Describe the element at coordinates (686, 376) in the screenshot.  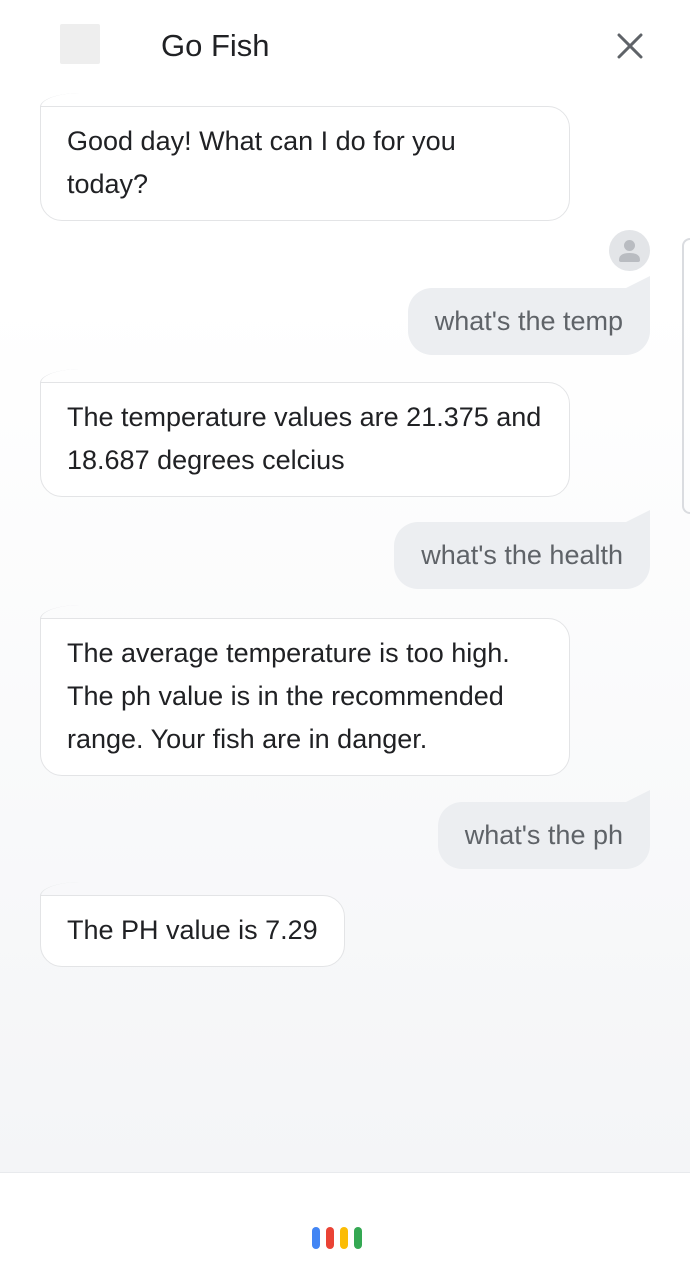
I see `scrollbar` at that location.